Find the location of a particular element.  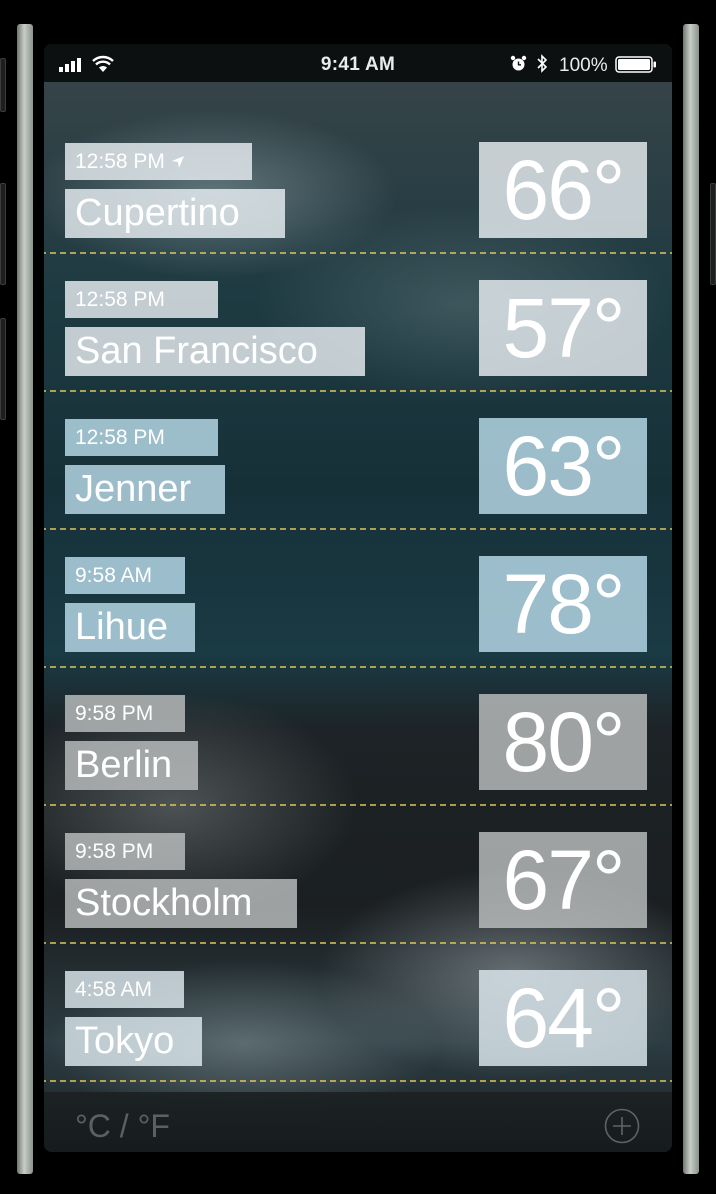

city-temperature: 64° is located at coordinates (563, 1018).